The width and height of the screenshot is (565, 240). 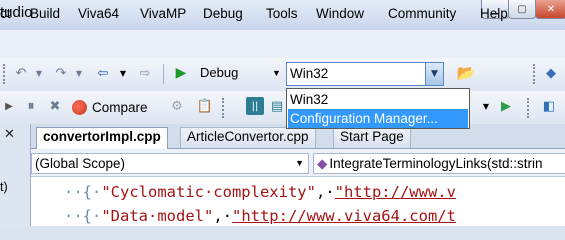 I want to click on vivamp-icon: ▤, so click(x=277, y=106).